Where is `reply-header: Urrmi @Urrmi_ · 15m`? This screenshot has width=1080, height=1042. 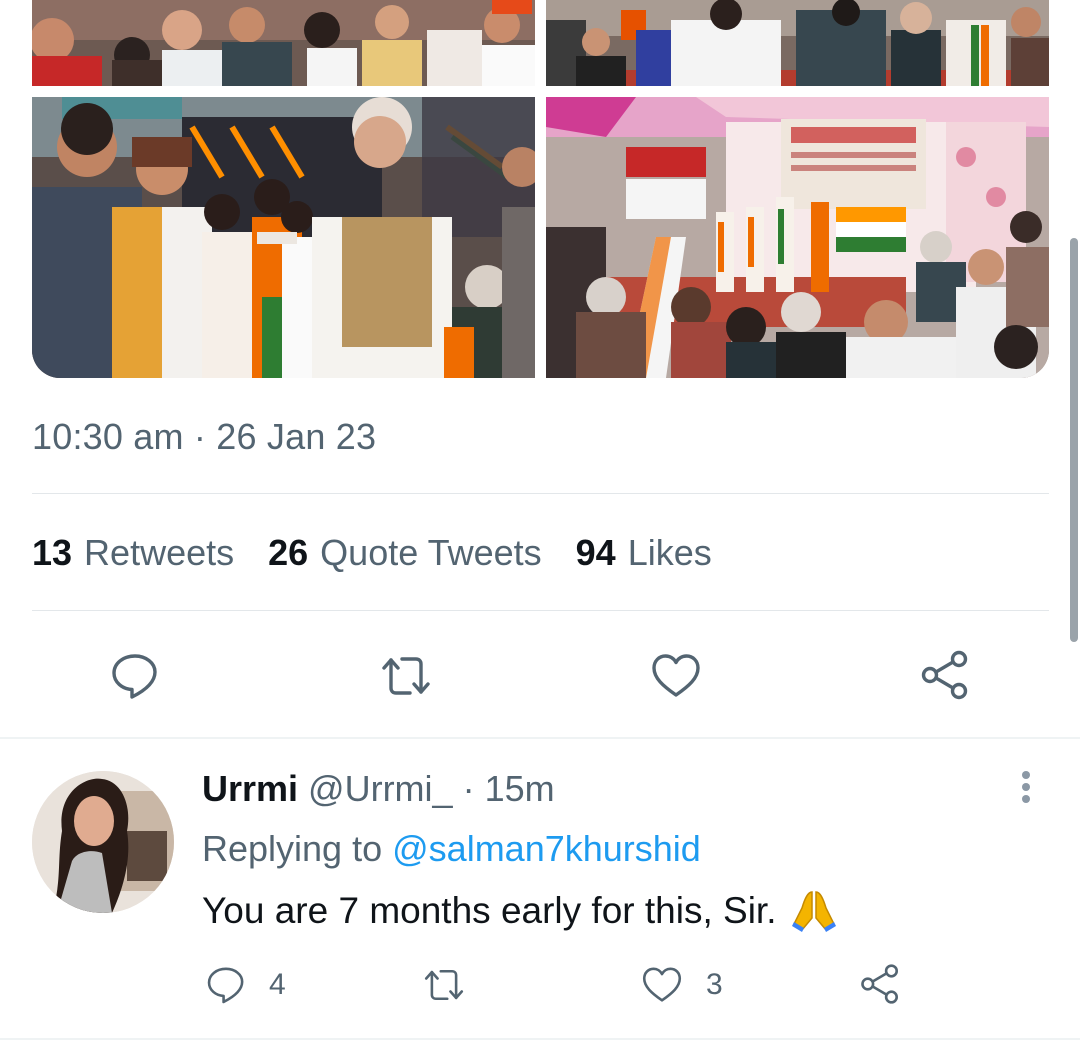 reply-header: Urrmi @Urrmi_ · 15m is located at coordinates (378, 789).